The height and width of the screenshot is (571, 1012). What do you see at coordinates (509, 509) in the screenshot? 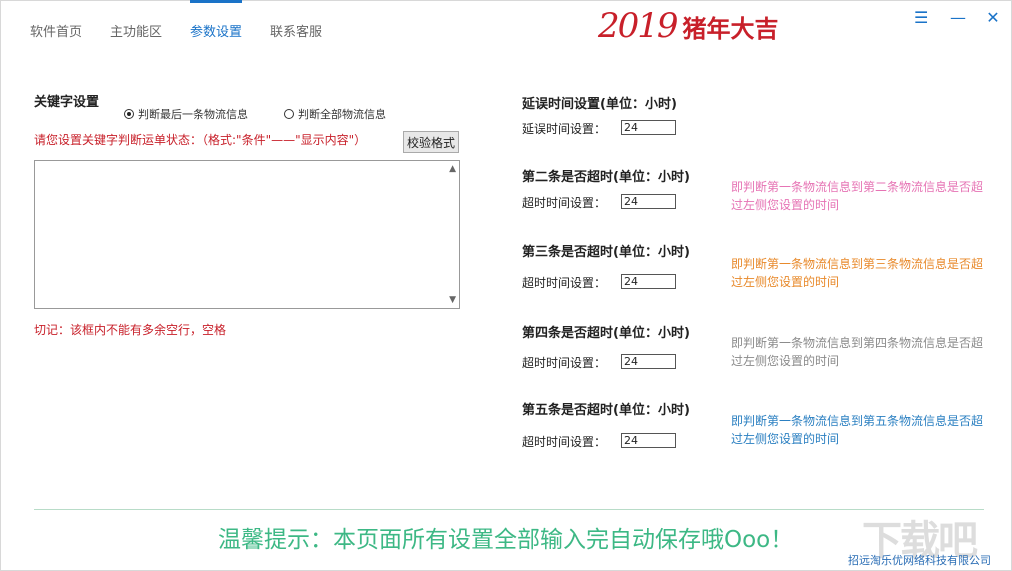
I see `footer-divider` at bounding box center [509, 509].